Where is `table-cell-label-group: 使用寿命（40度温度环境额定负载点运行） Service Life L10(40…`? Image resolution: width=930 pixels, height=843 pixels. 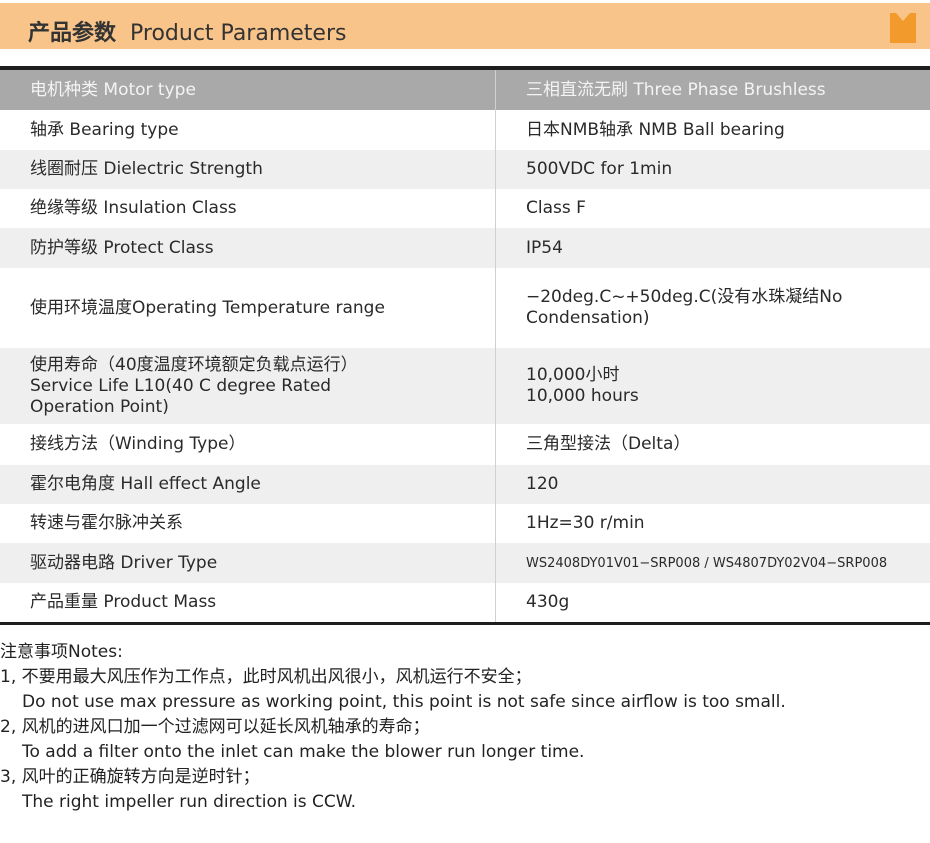
table-cell-label-group: 使用寿命（40度温度环境额定负载点运行） Service Life L10(40… is located at coordinates (248, 386).